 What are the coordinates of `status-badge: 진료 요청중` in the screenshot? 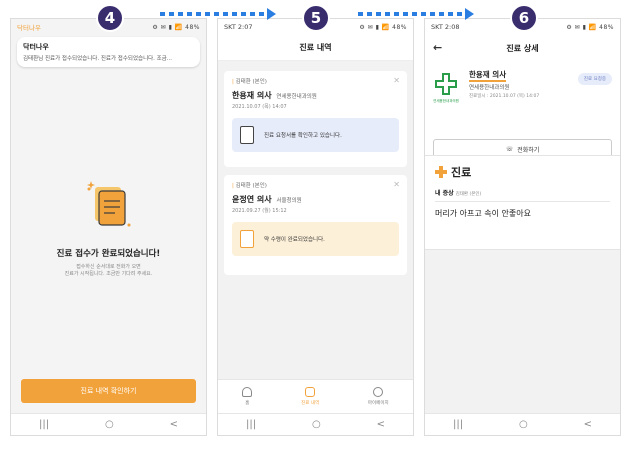 It's located at (594, 79).